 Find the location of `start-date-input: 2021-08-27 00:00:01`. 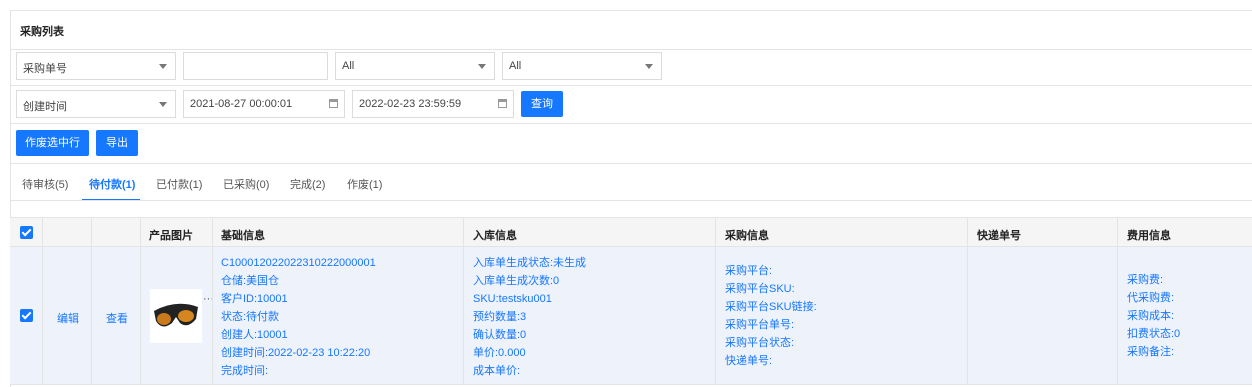

start-date-input: 2021-08-27 00:00:01 is located at coordinates (264, 104).